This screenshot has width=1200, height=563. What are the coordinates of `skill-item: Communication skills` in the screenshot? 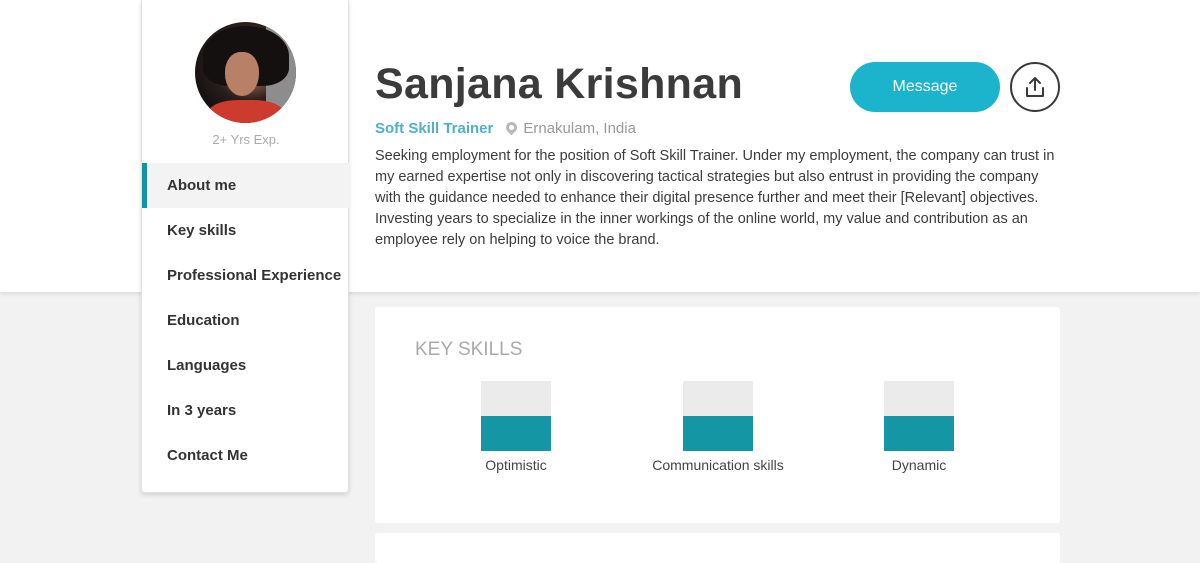 It's located at (718, 427).